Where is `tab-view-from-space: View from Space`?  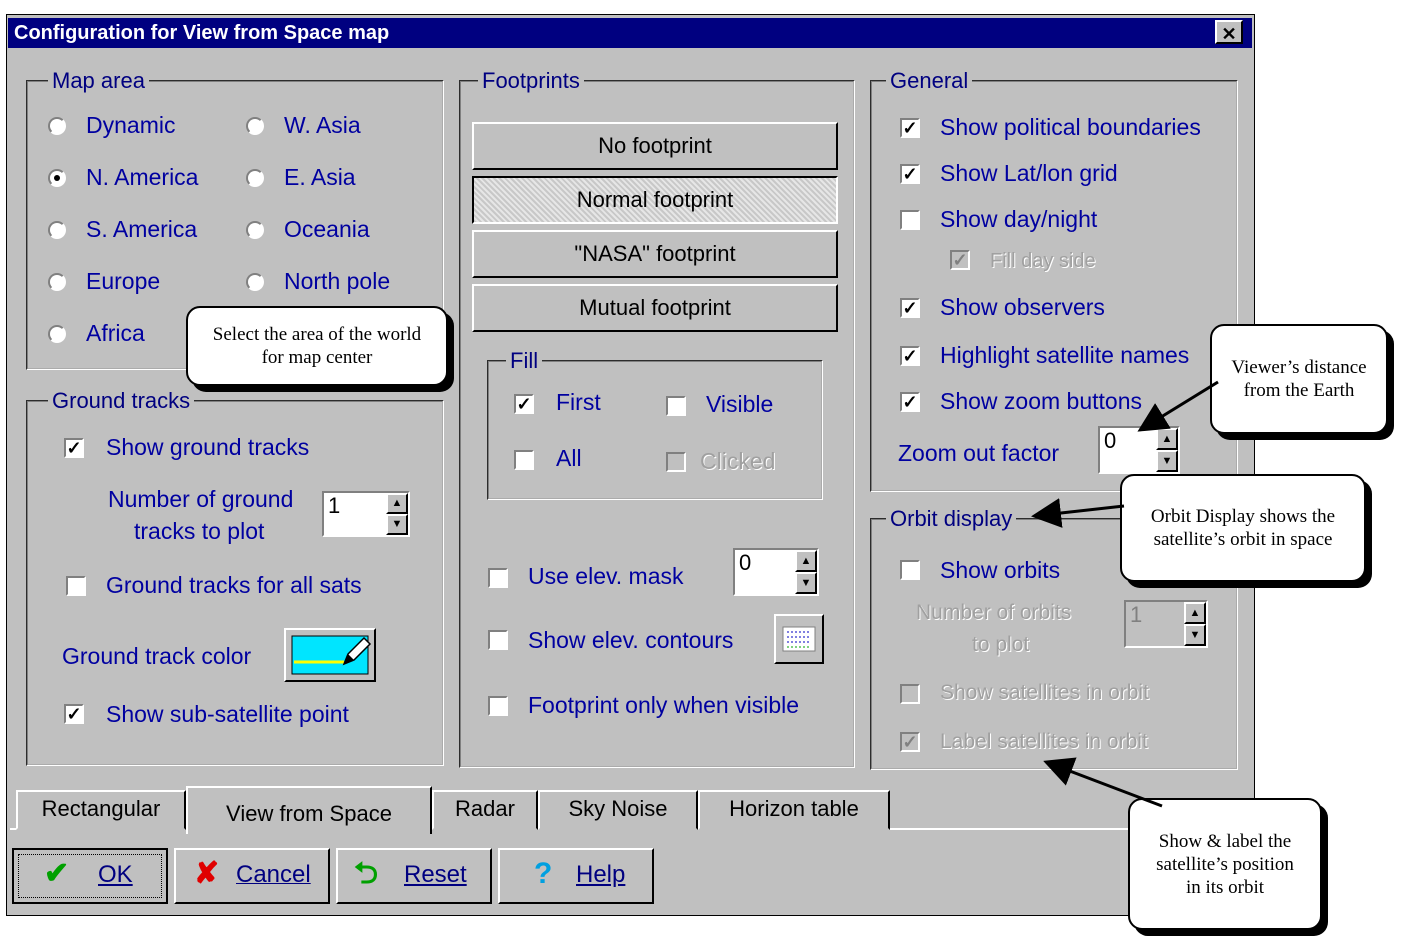
tab-view-from-space: View from Space is located at coordinates (309, 810).